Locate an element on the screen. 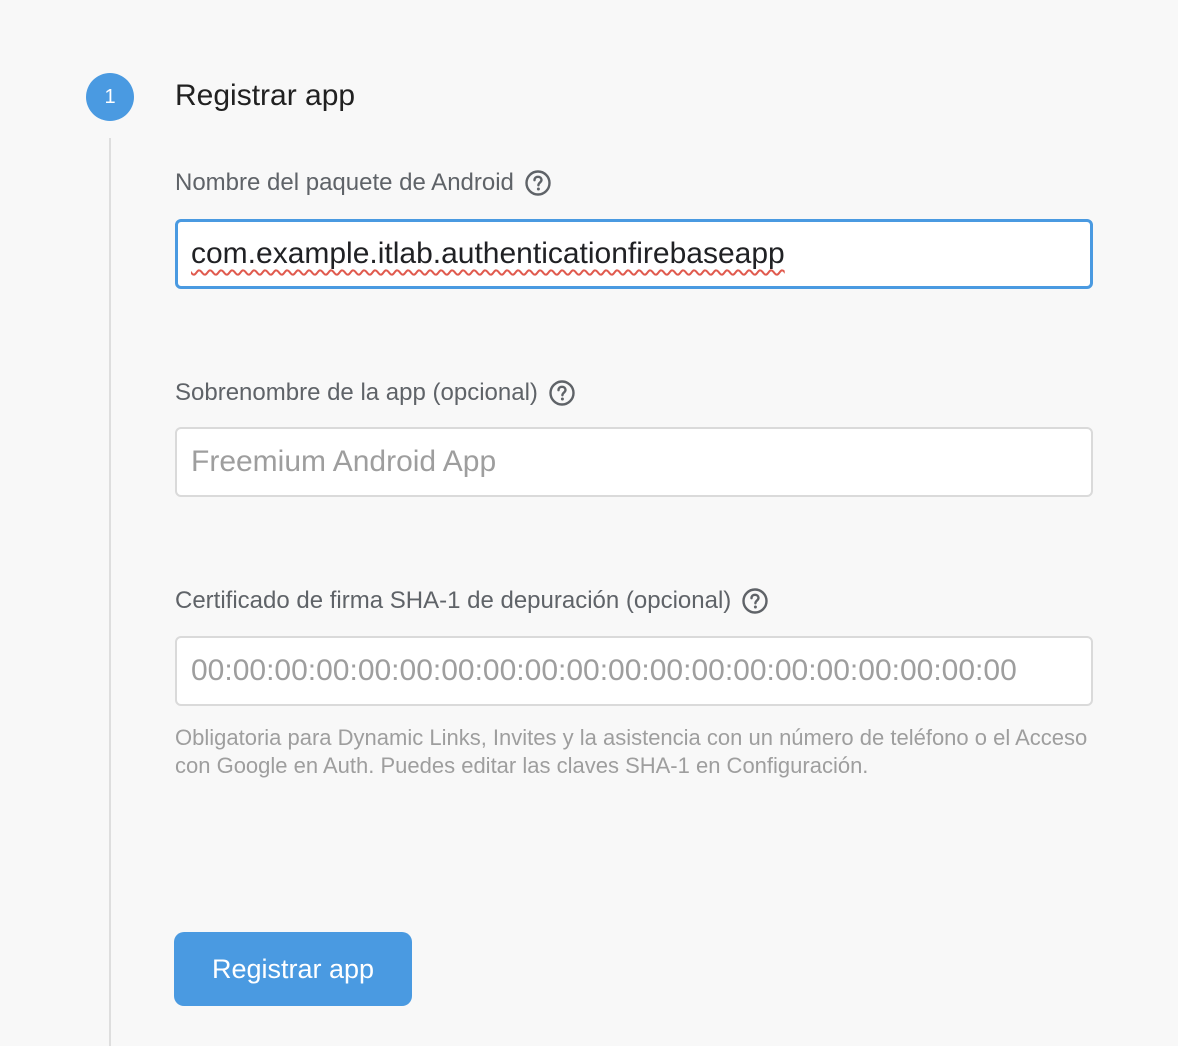 This screenshot has width=1178, height=1046. app-nickname-label: Sobrenombre de la app (opcional) is located at coordinates (375, 393).